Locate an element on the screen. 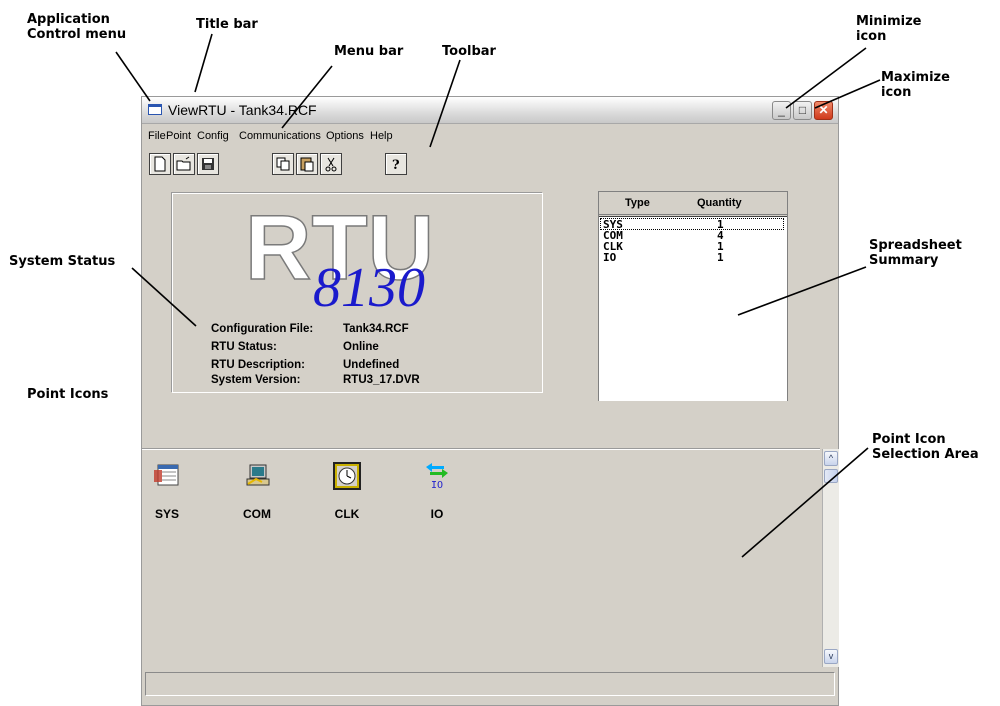 The width and height of the screenshot is (1000, 706). status-value-rtu-description: Undefined is located at coordinates (371, 365).